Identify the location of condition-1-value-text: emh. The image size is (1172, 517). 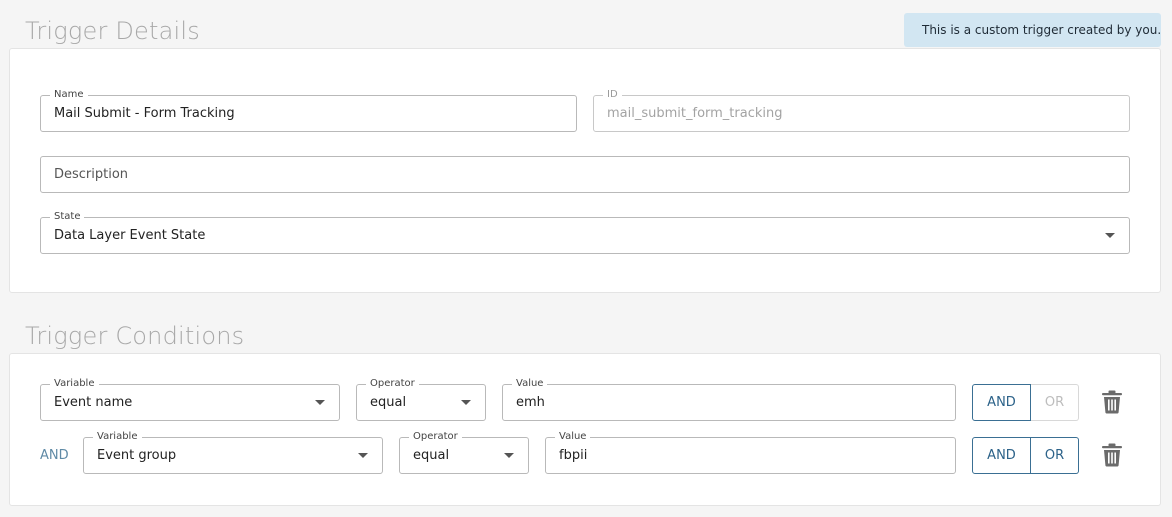
(530, 402).